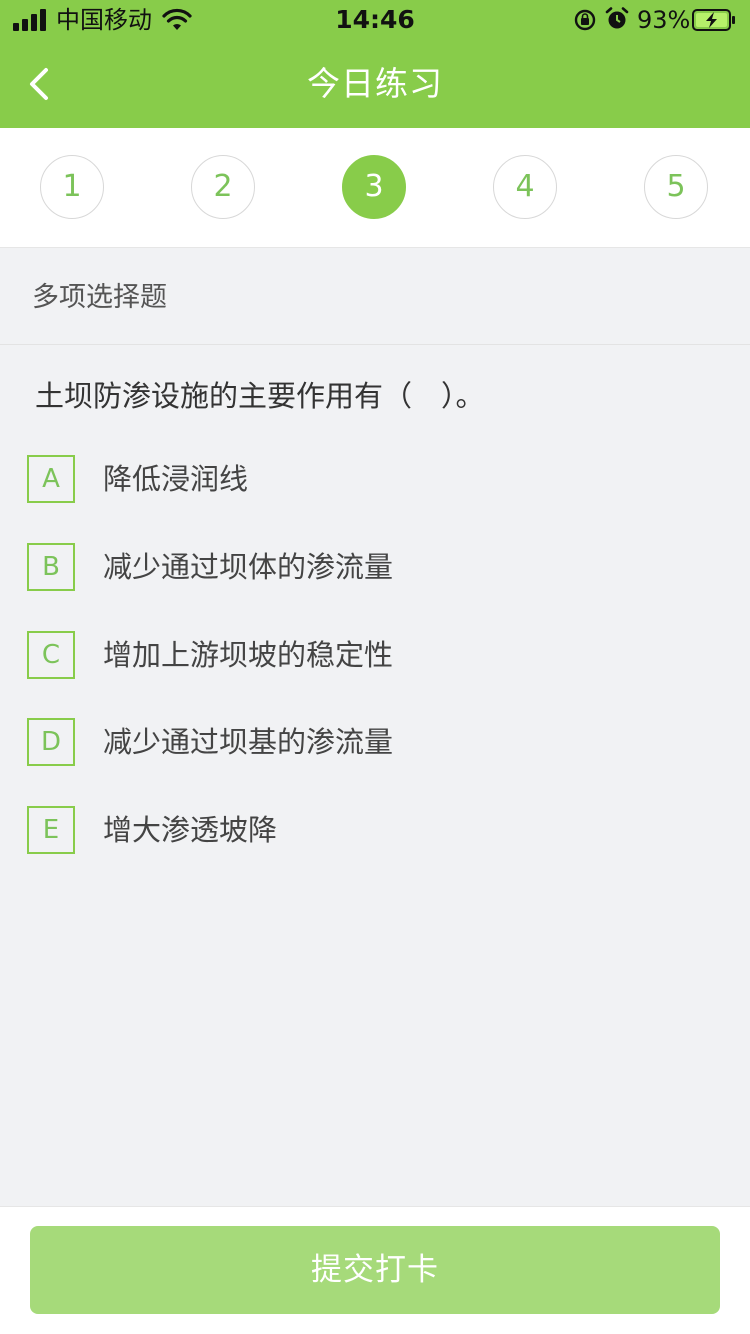  Describe the element at coordinates (51, 655) in the screenshot. I see `option-c-checkbox: C` at that location.